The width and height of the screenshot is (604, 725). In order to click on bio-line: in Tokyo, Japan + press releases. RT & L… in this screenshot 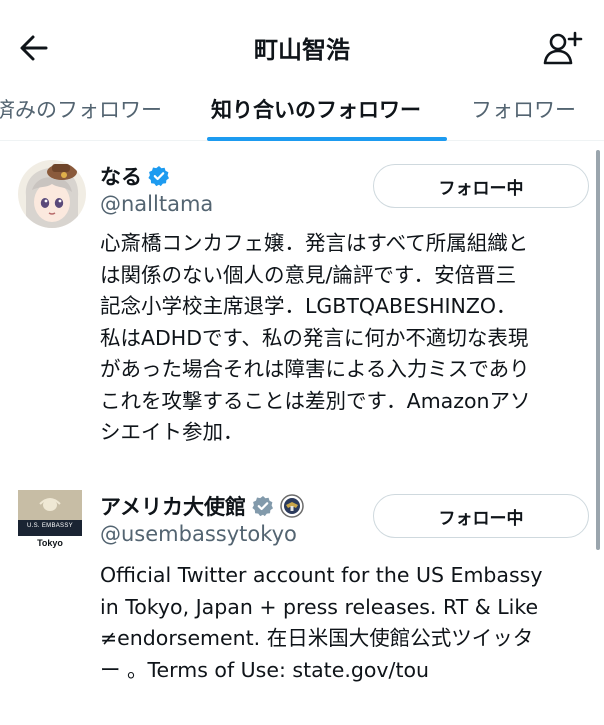, I will do `click(319, 606)`.